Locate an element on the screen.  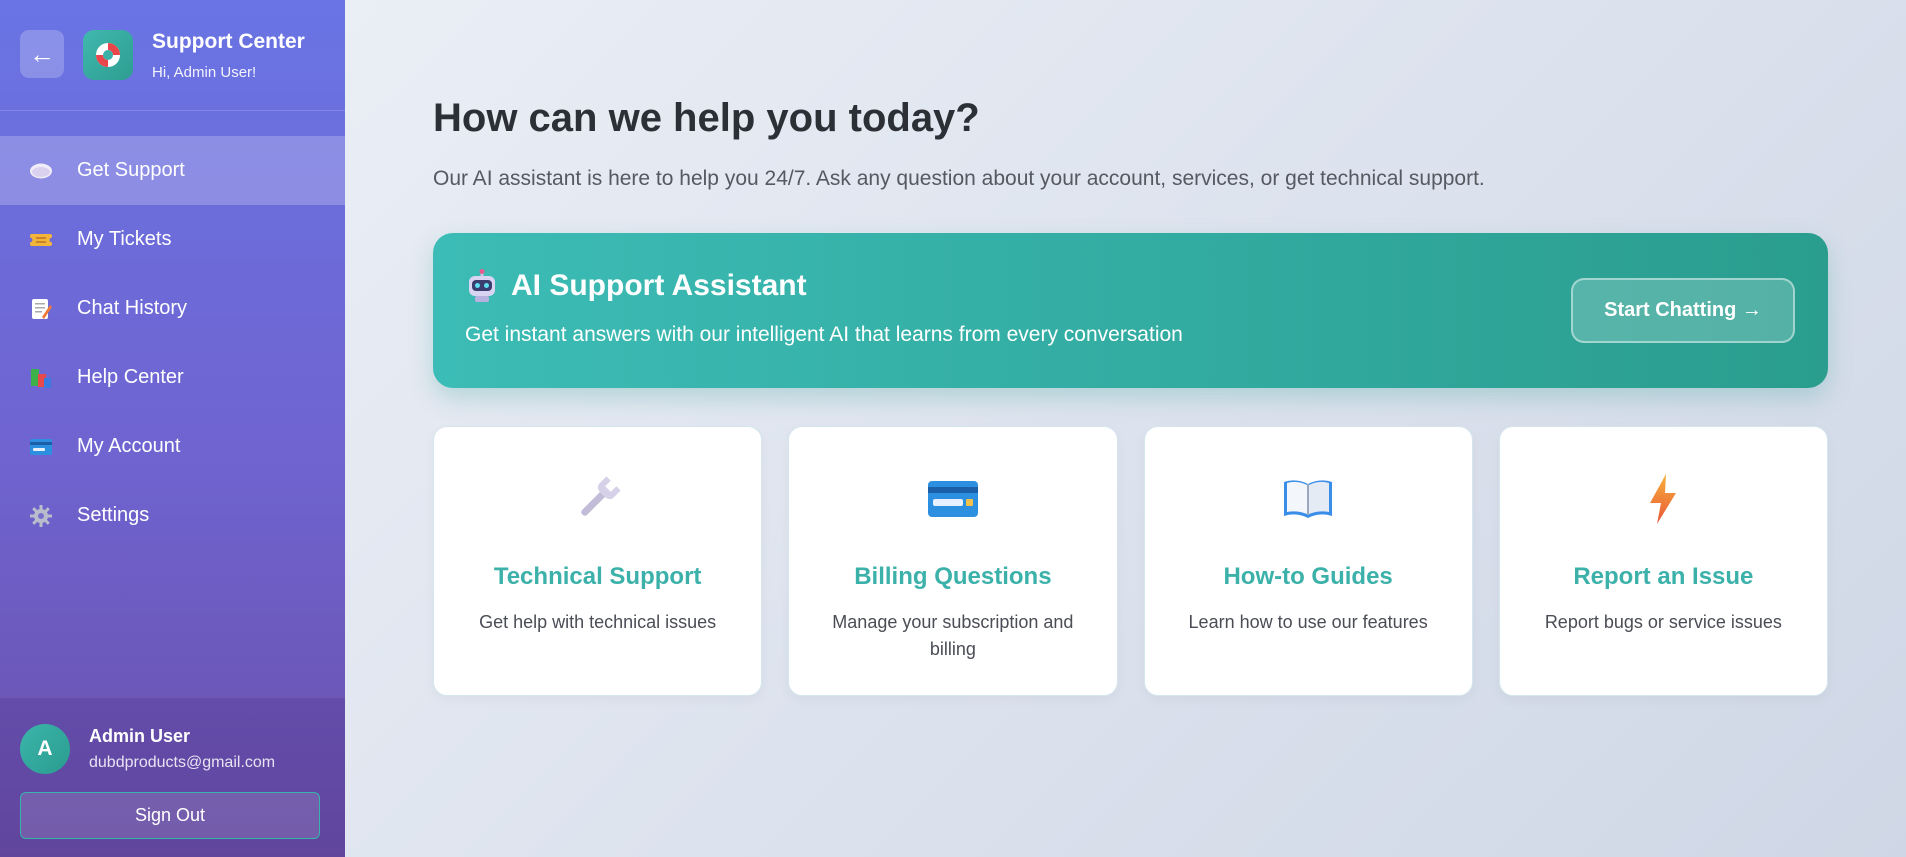
card-description: Get help with technical issues is located at coordinates (598, 622).